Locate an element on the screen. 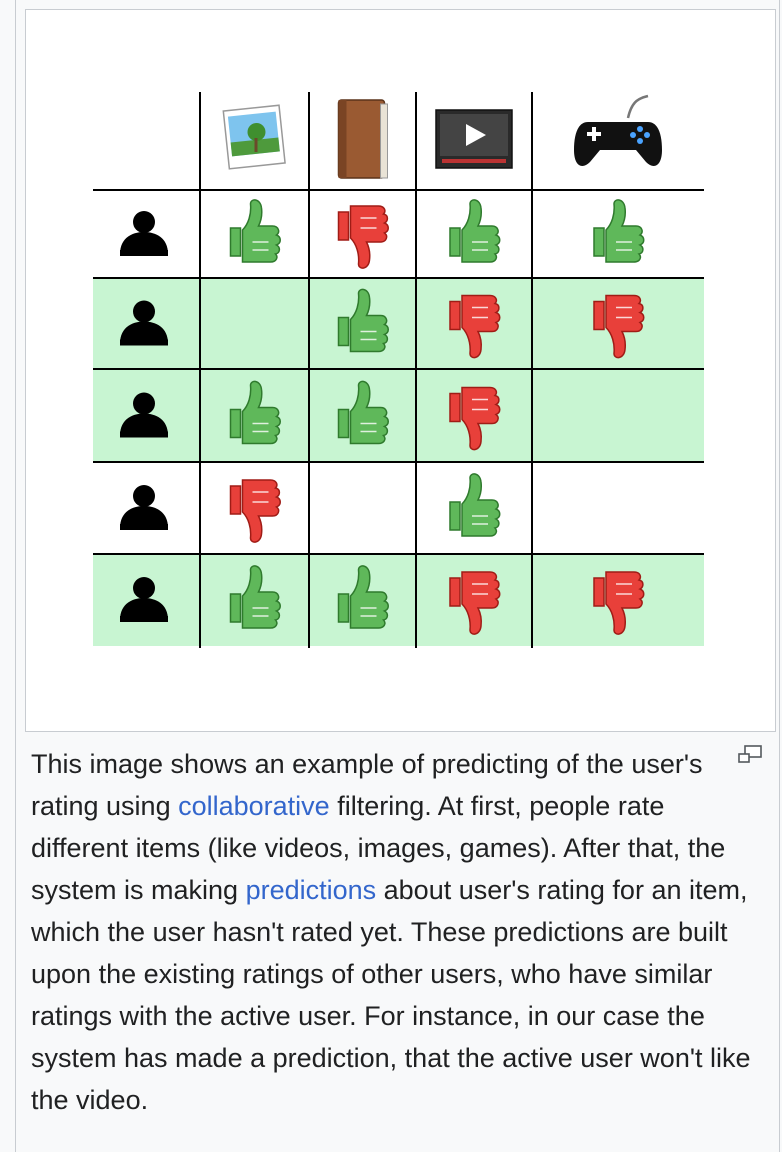 The height and width of the screenshot is (1152, 782). enlarge-icon is located at coordinates (751, 756).